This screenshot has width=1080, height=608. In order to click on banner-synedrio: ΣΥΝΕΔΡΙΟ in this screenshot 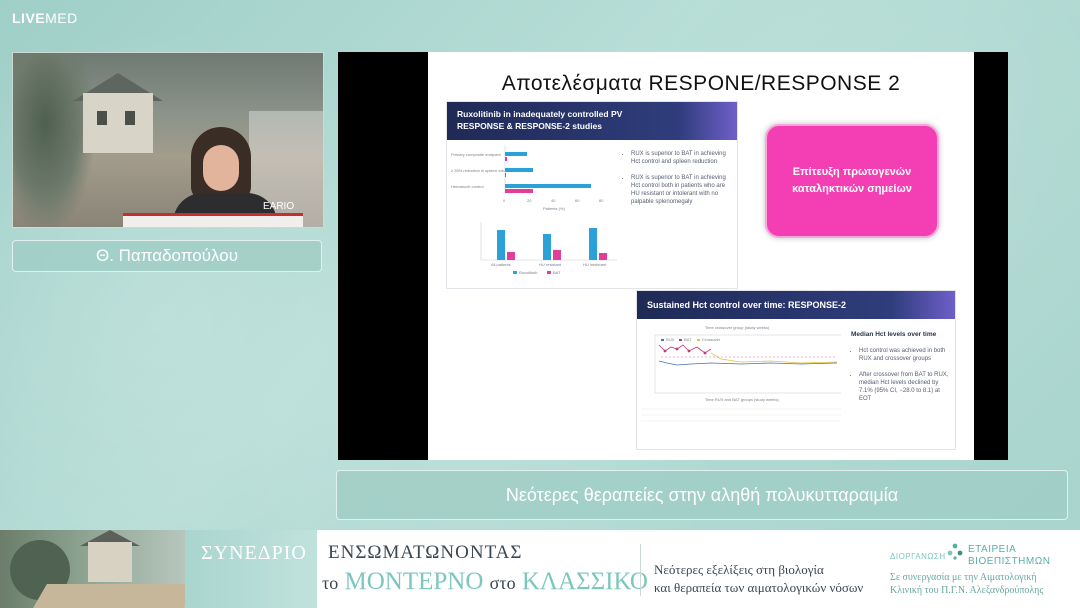, I will do `click(251, 569)`.